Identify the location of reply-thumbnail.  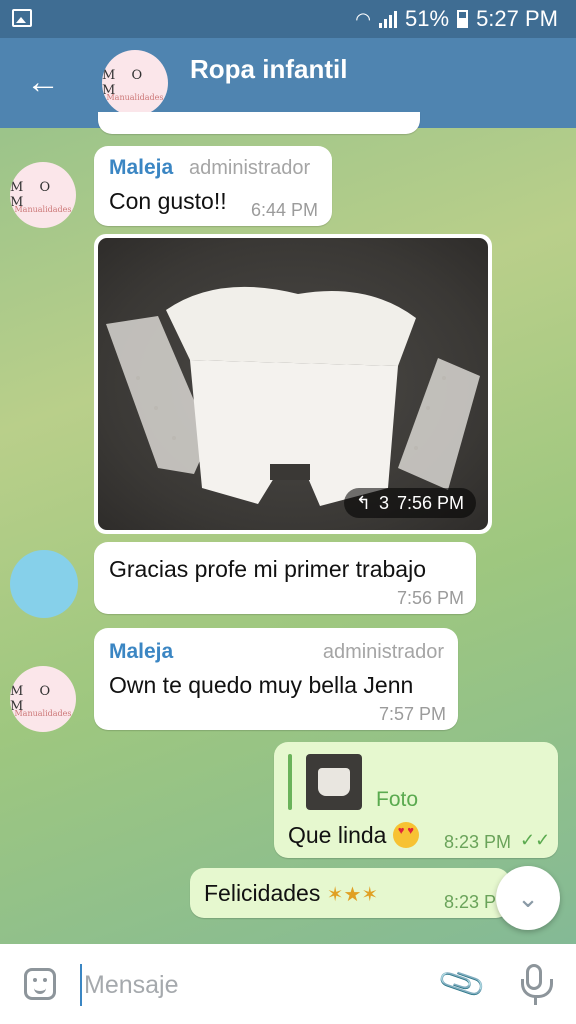
(334, 782).